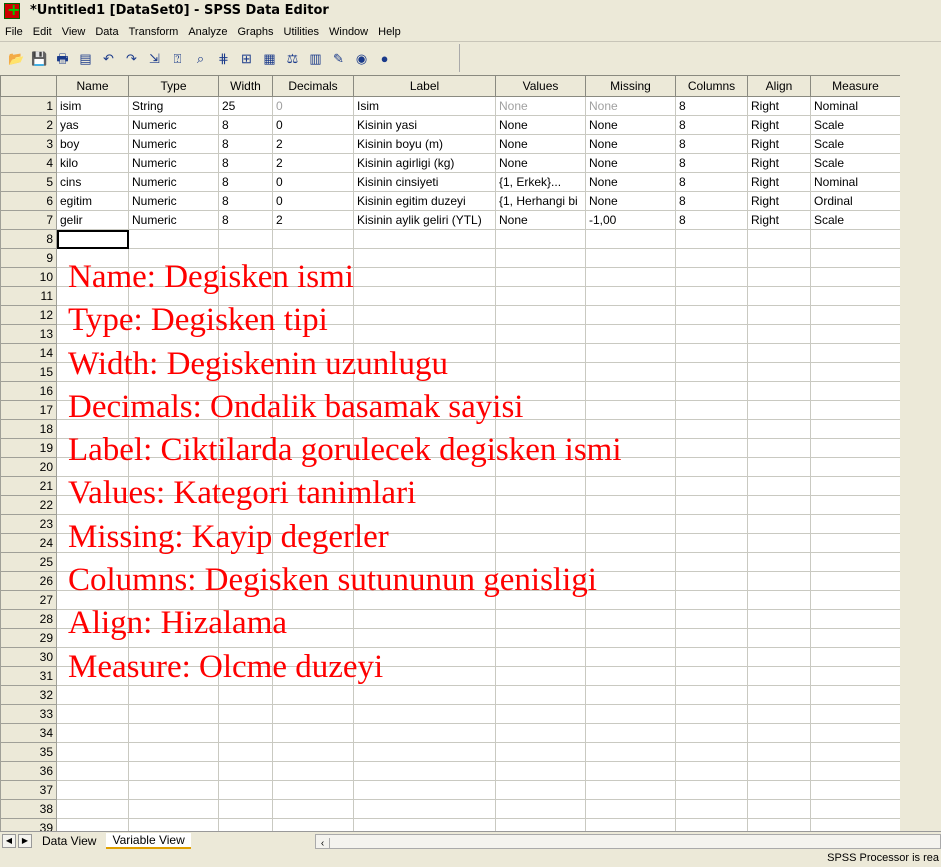 Image resolution: width=941 pixels, height=867 pixels. I want to click on tab-variable-view: Variable View, so click(148, 841).